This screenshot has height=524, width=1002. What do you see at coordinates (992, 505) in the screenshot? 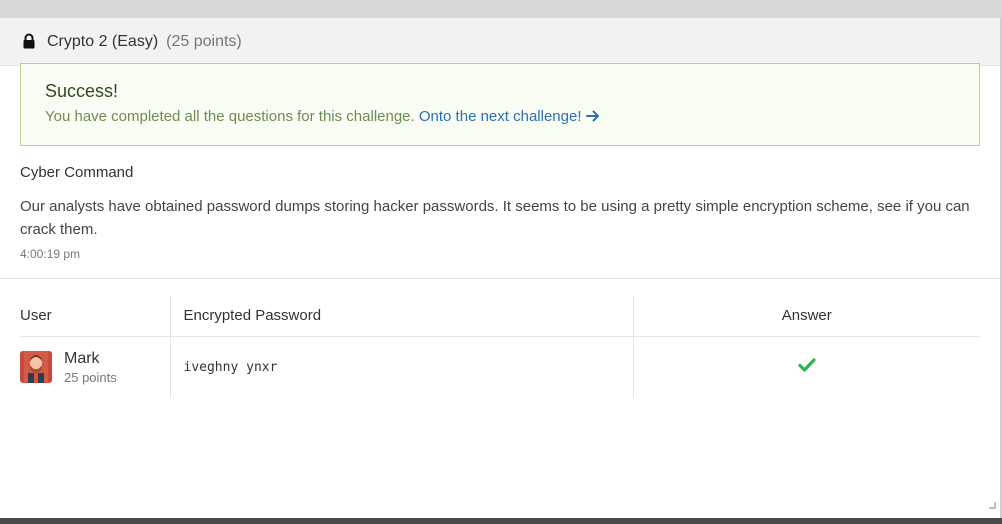
I see `resize-handle-icon` at bounding box center [992, 505].